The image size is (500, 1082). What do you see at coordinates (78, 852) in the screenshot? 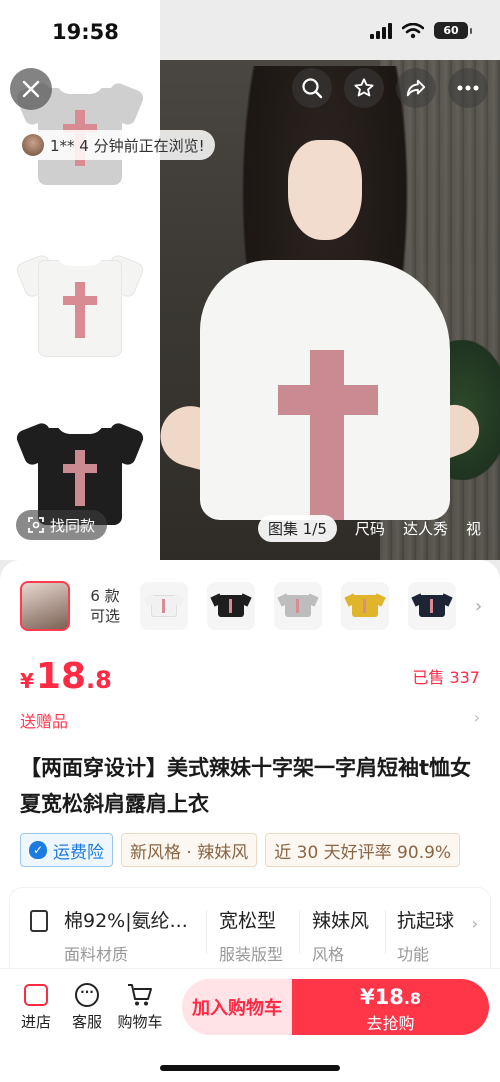
I see `shipping-insurance-label: 运费险` at bounding box center [78, 852].